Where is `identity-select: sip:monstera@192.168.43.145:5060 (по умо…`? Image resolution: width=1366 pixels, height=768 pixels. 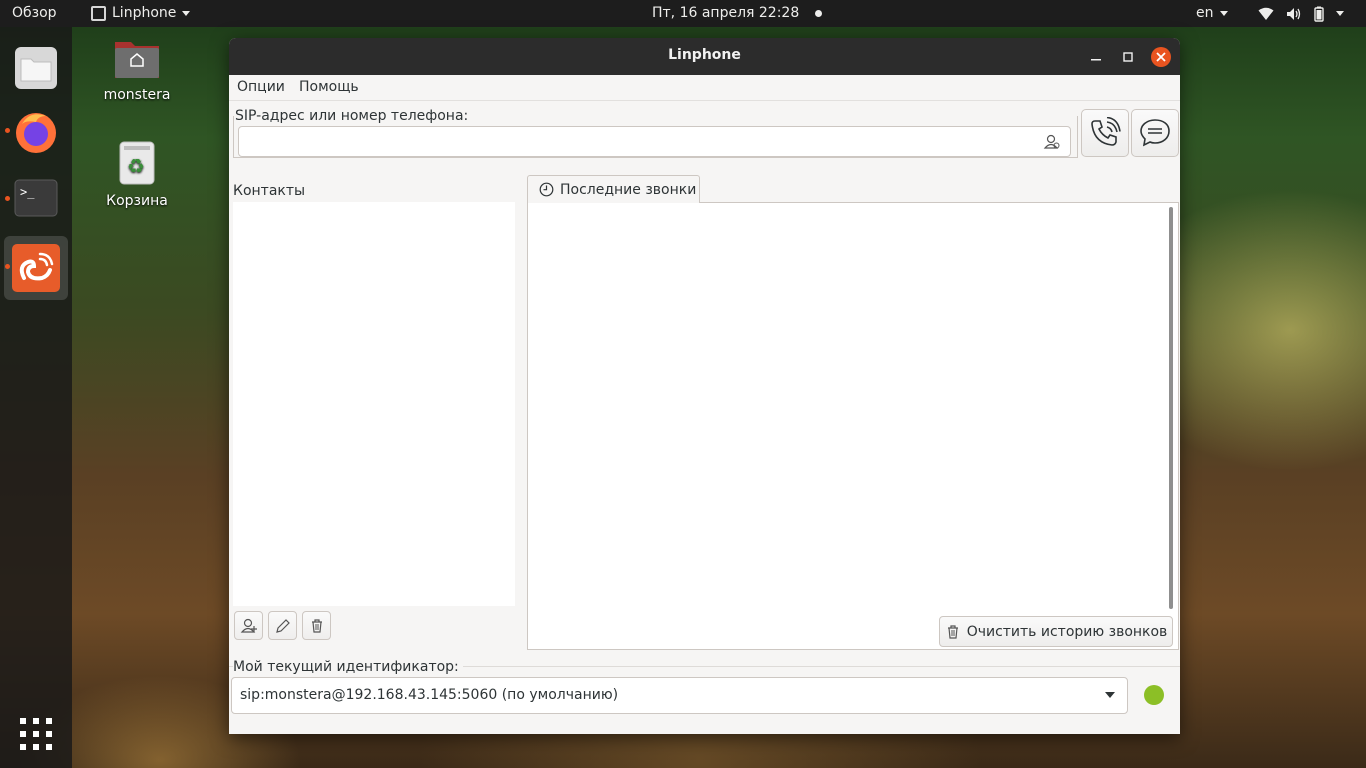
identity-select: sip:monstera@192.168.43.145:5060 (по умо… is located at coordinates (679, 695).